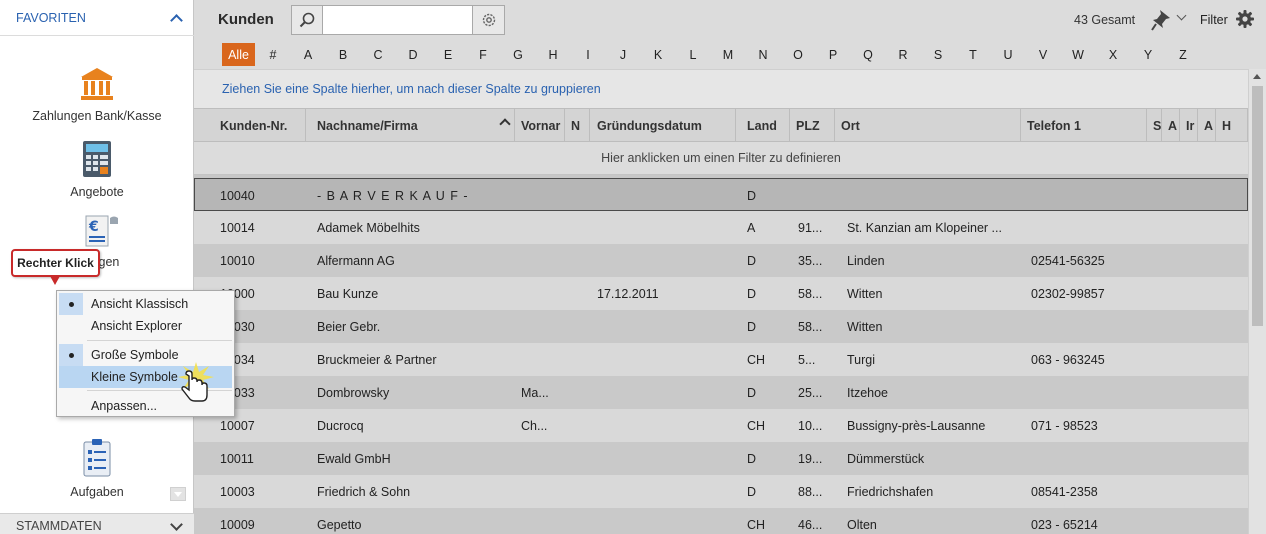 Image resolution: width=1266 pixels, height=534 pixels. I want to click on alphabet-filter-letter: W, so click(1078, 54).